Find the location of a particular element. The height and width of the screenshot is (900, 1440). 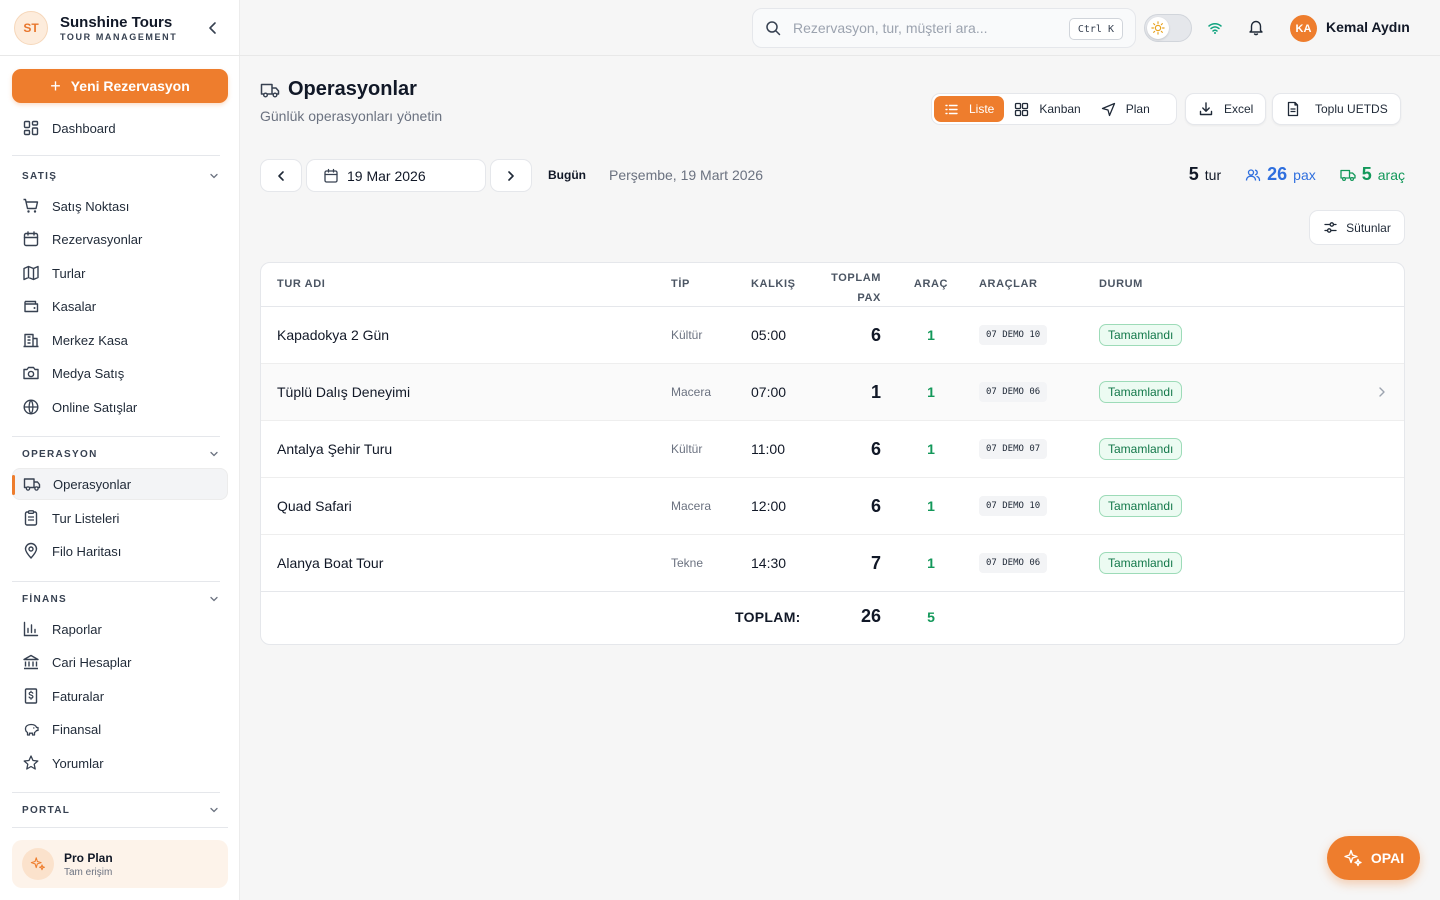

ai-assistant-label: OPAI is located at coordinates (1387, 858).